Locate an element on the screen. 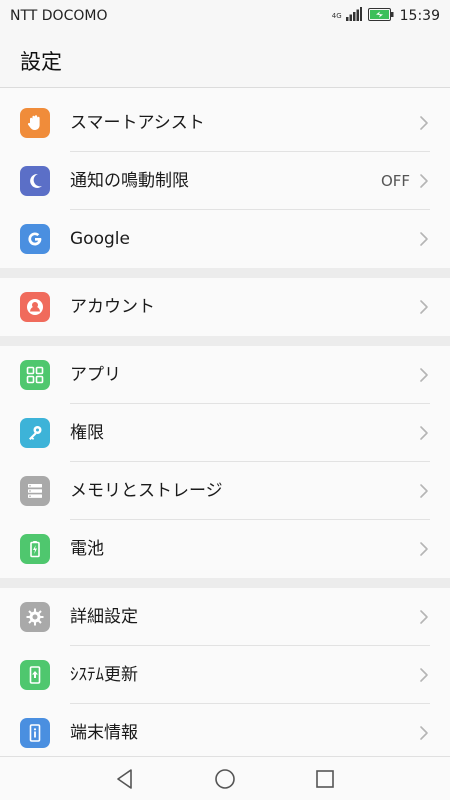  settings-item-value: OFF is located at coordinates (395, 181).